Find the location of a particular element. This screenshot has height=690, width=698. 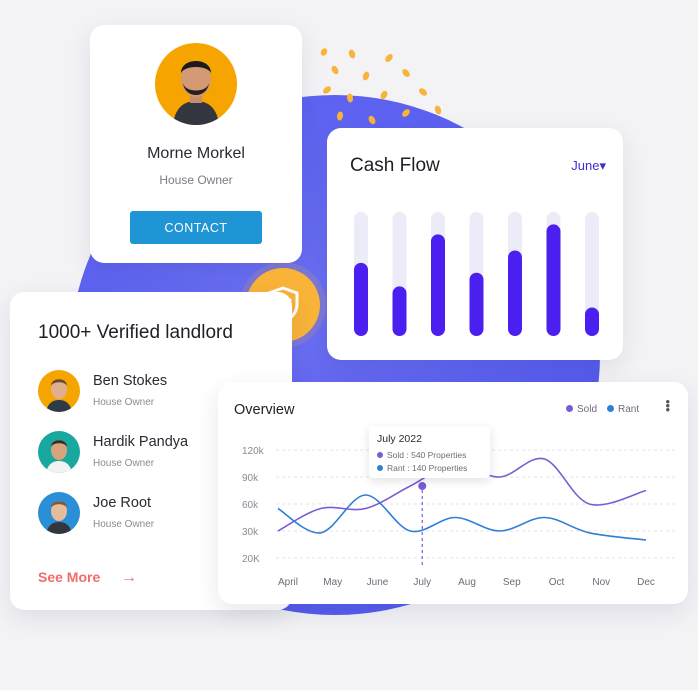

tooltip-row-rant: Rant : 140 Properties is located at coordinates (422, 468).